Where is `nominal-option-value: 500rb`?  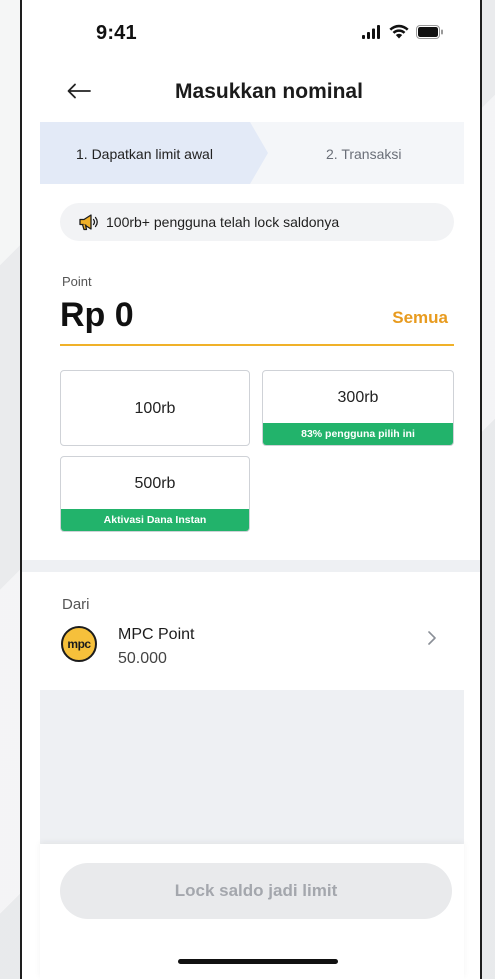 nominal-option-value: 500rb is located at coordinates (155, 483).